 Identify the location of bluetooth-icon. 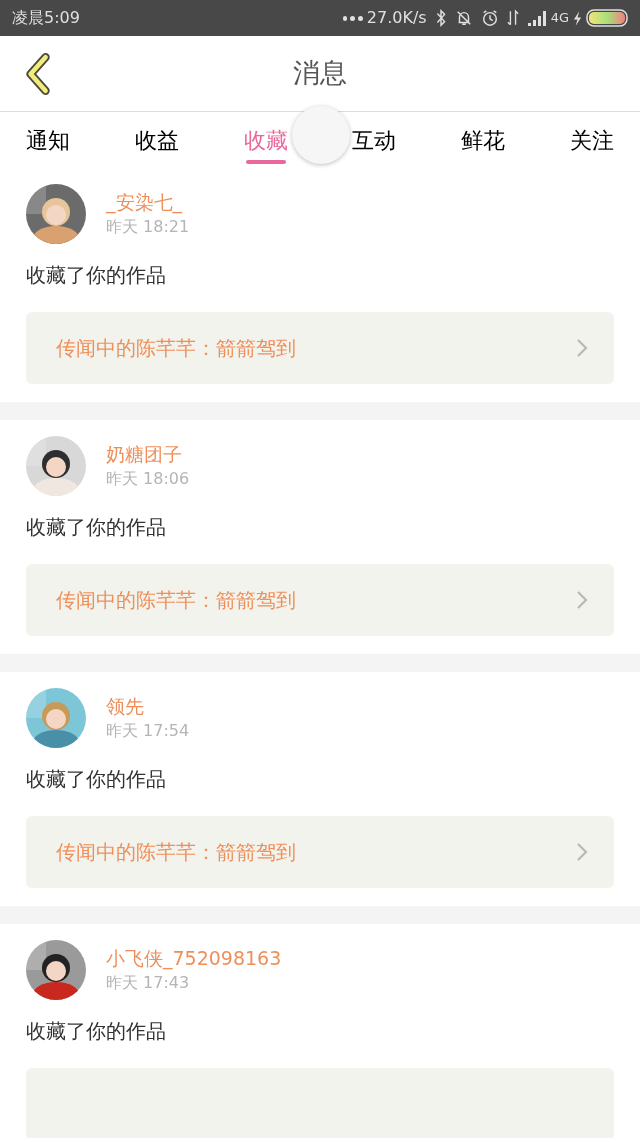
(440, 18).